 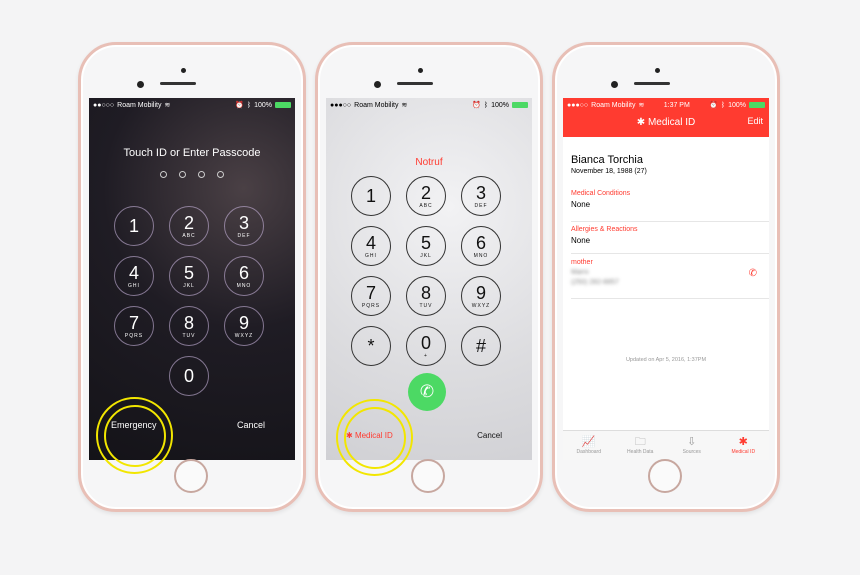 What do you see at coordinates (341, 105) in the screenshot?
I see `signal-icon: ●●●○○` at bounding box center [341, 105].